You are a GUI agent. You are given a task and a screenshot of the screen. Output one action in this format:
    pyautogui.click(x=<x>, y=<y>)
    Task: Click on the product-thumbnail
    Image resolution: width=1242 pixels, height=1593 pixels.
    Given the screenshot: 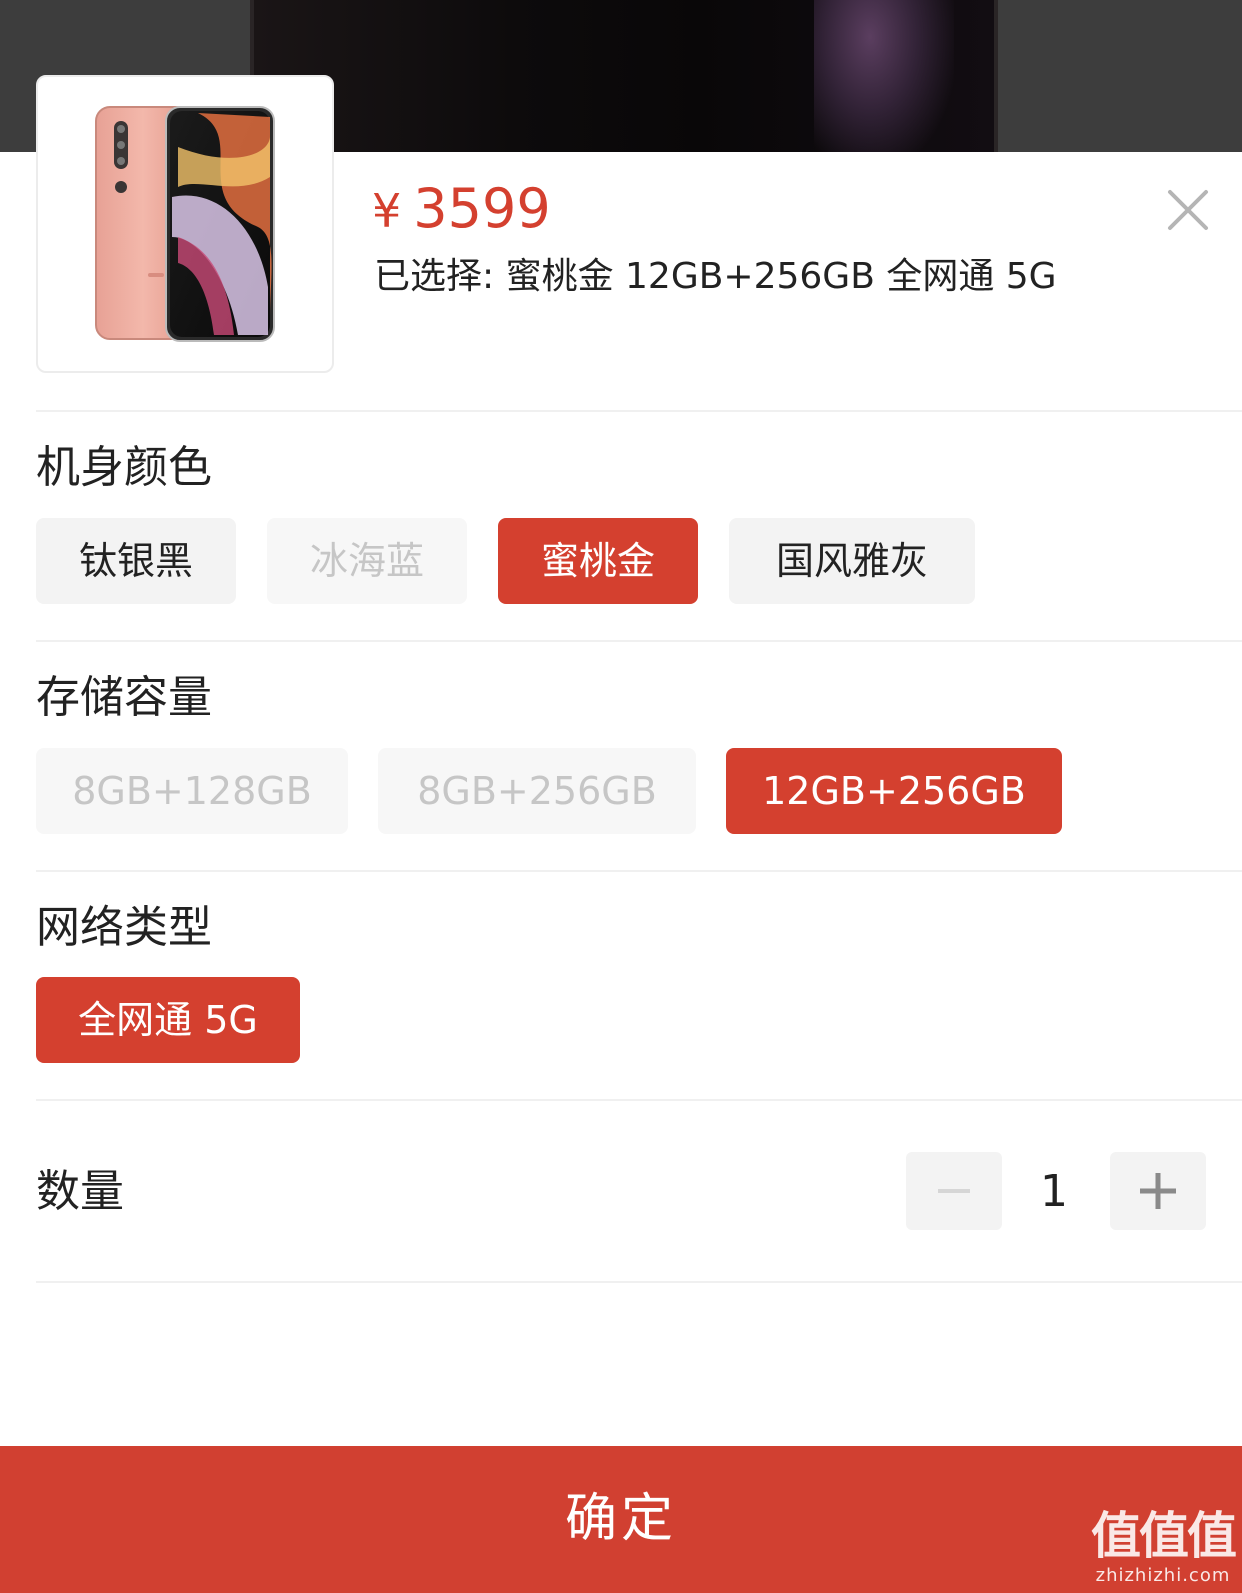 What is the action you would take?
    pyautogui.click(x=185, y=224)
    